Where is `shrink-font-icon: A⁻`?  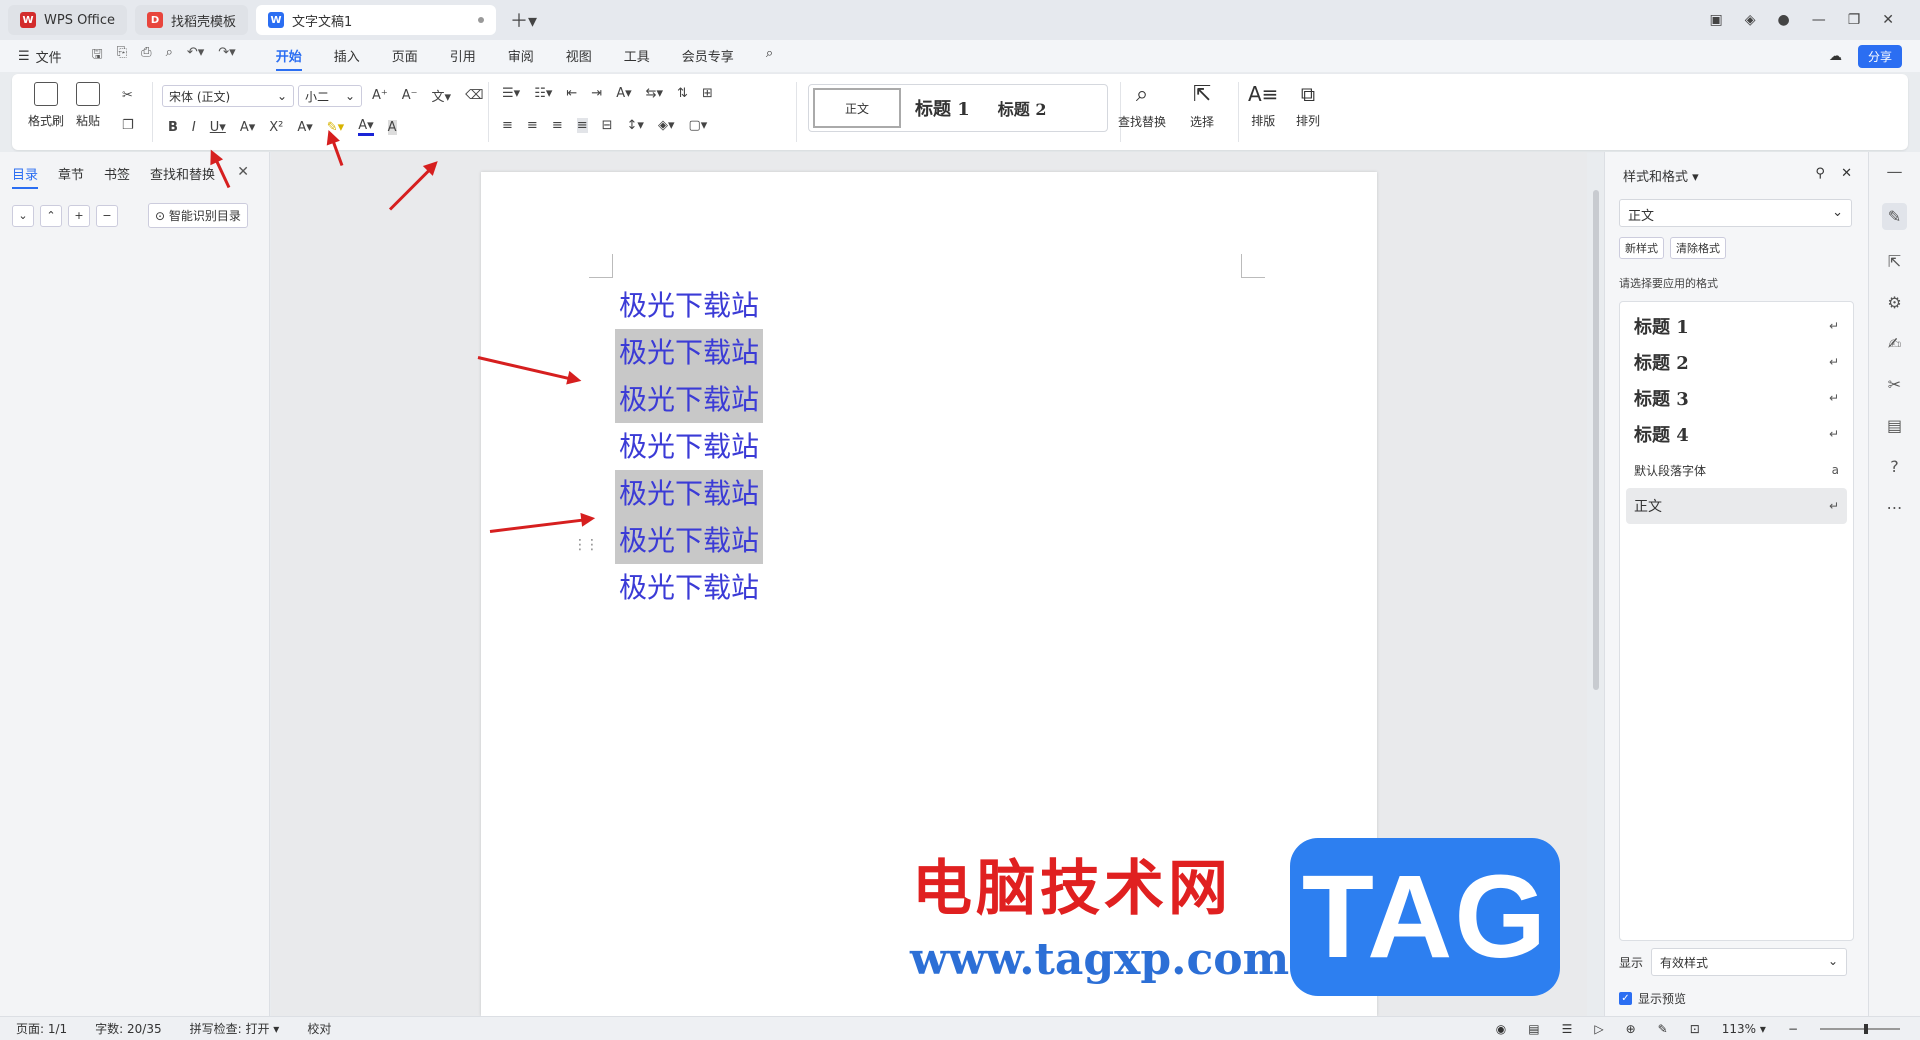
shrink-font-icon: A⁻ is located at coordinates (410, 95).